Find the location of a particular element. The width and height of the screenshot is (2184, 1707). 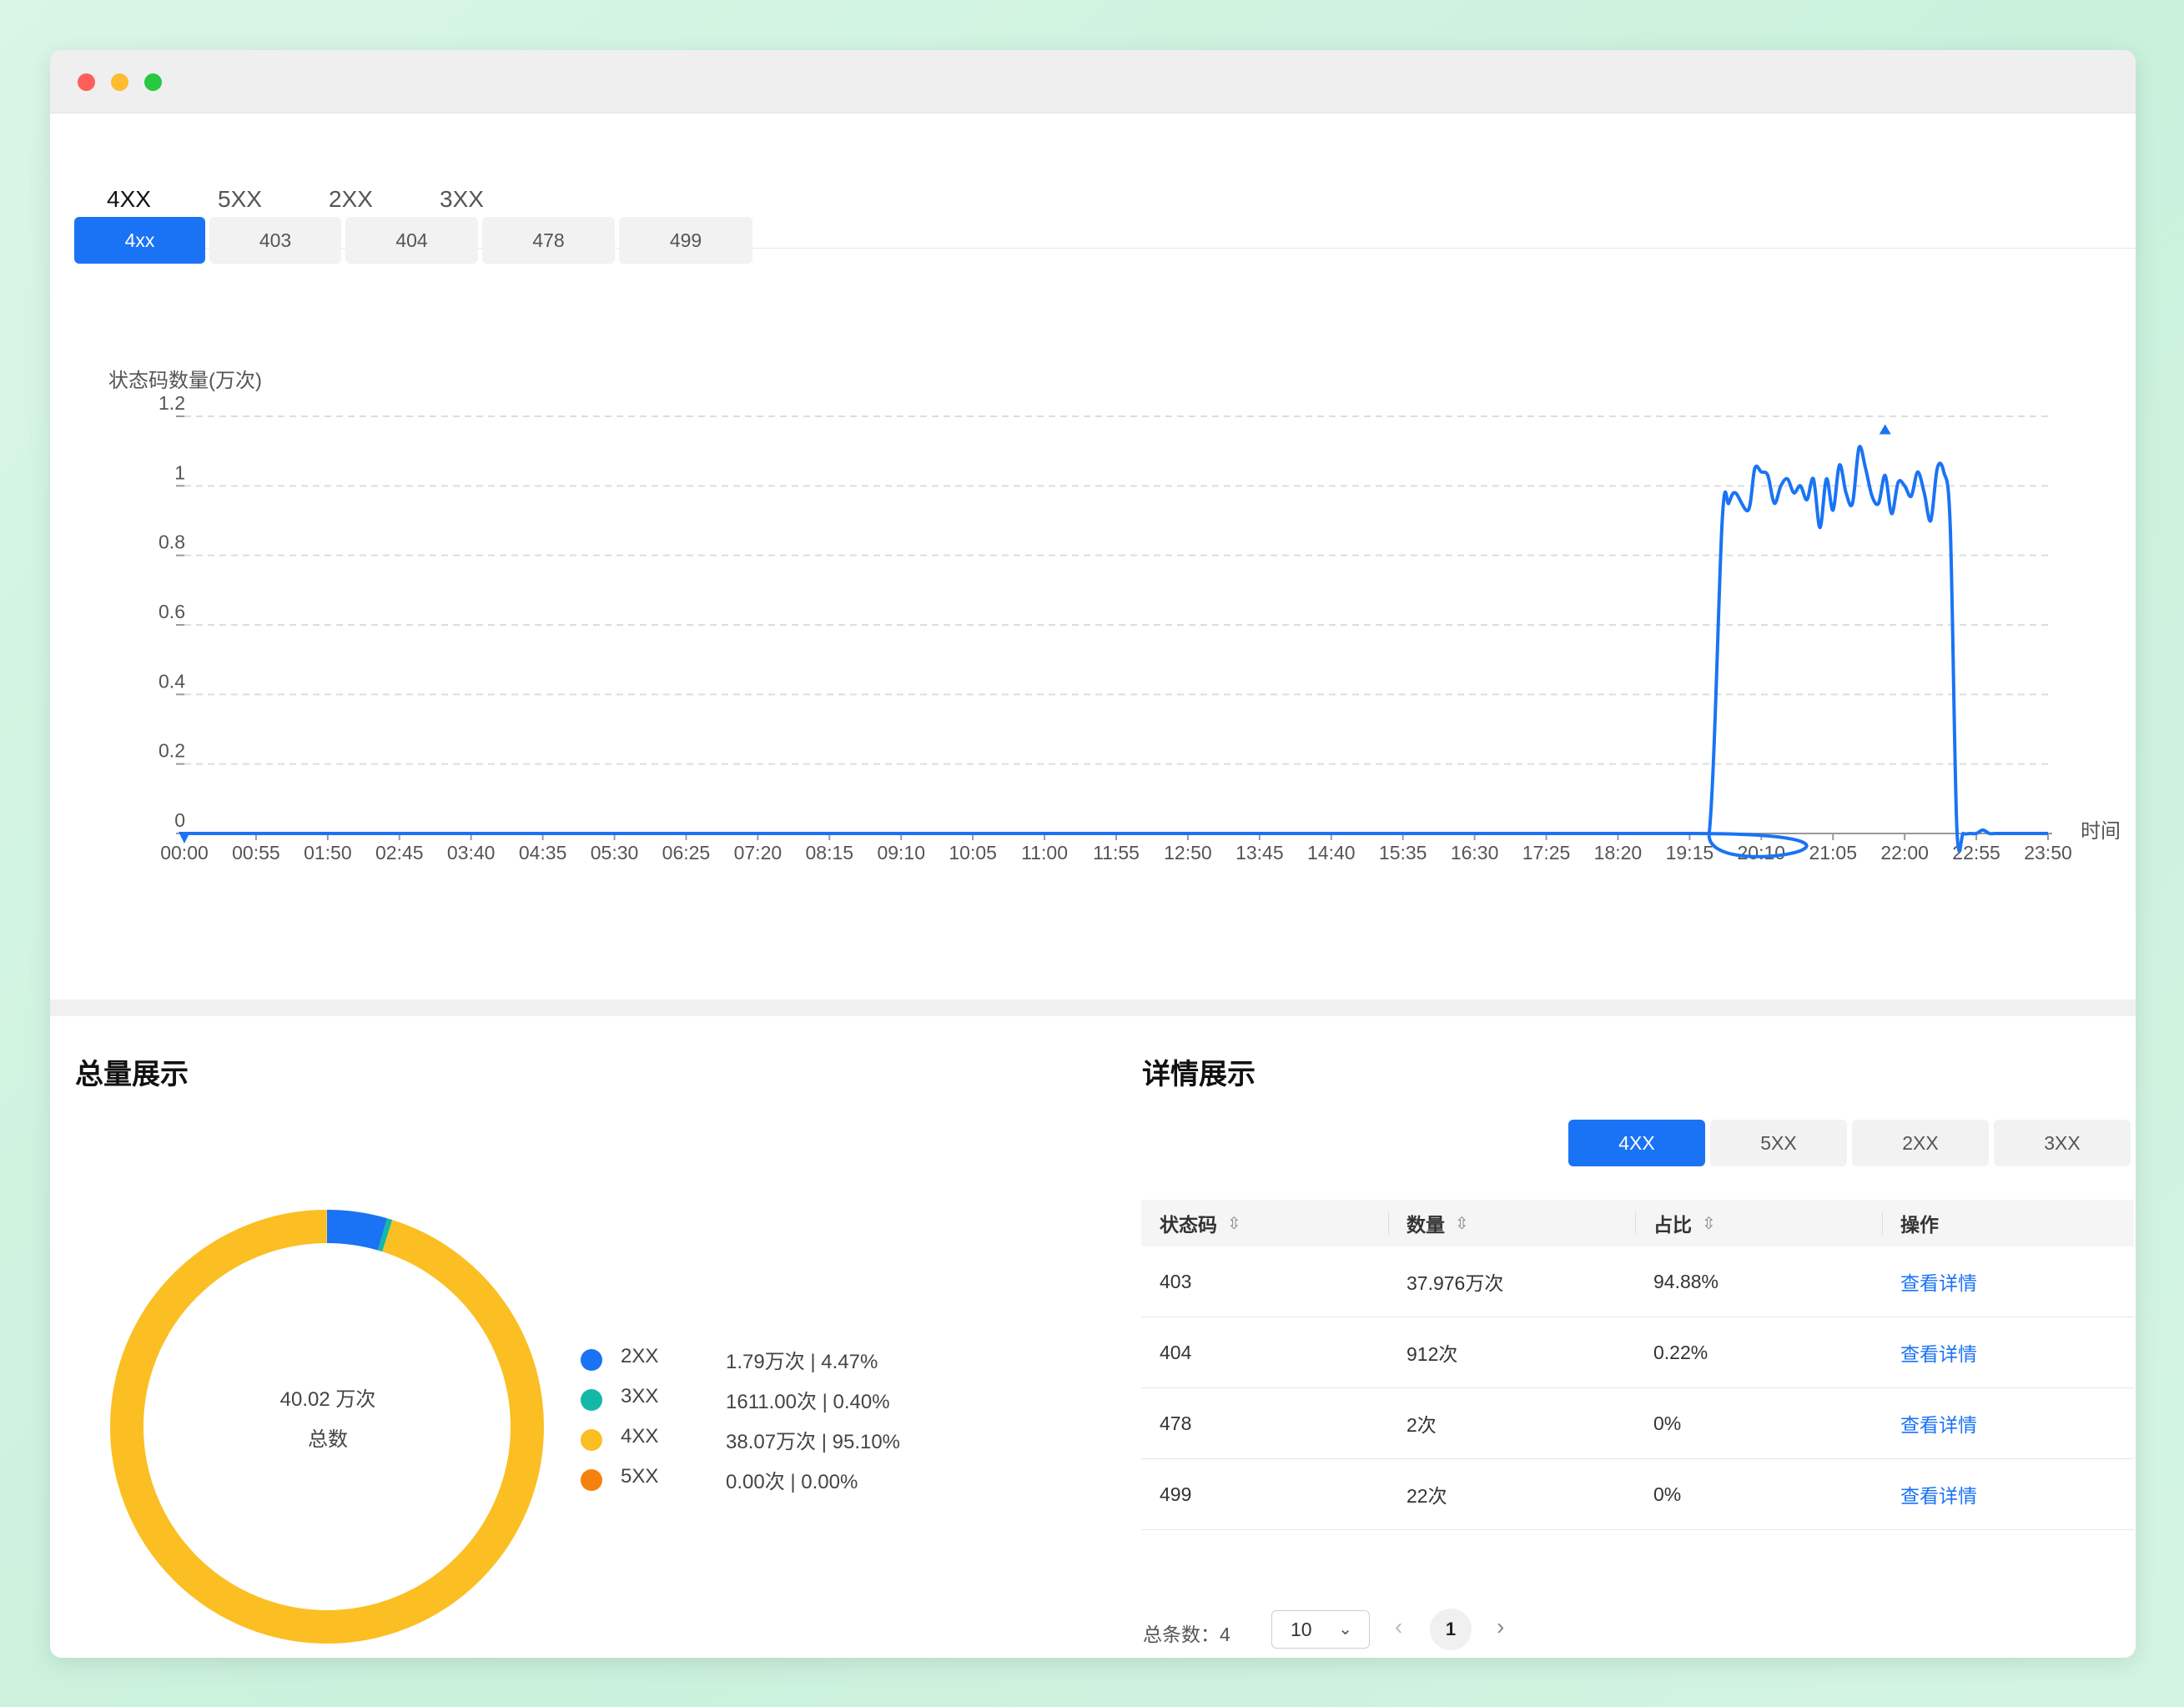

x-axis-label: 时间 is located at coordinates (2101, 831).